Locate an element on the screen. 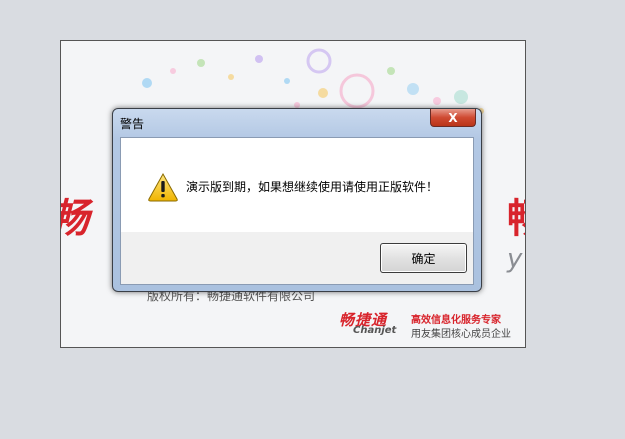 This screenshot has width=625, height=439. warning-icon is located at coordinates (163, 187).